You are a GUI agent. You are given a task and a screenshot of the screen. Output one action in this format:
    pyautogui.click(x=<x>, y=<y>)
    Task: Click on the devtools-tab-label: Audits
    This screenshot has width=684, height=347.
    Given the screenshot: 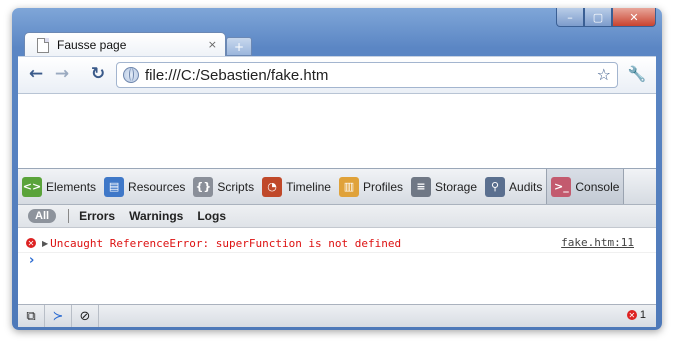 What is the action you would take?
    pyautogui.click(x=526, y=186)
    